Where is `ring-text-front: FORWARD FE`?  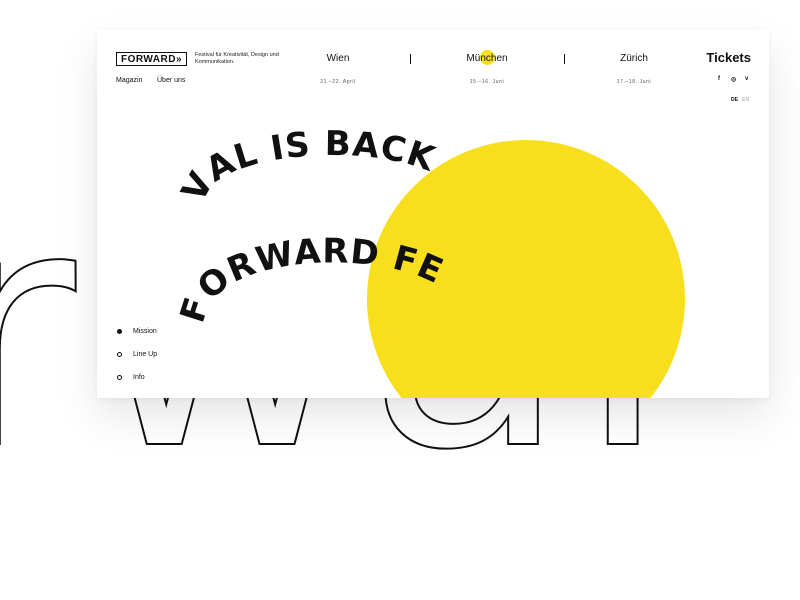
ring-text-front: FORWARD FE is located at coordinates (311, 279).